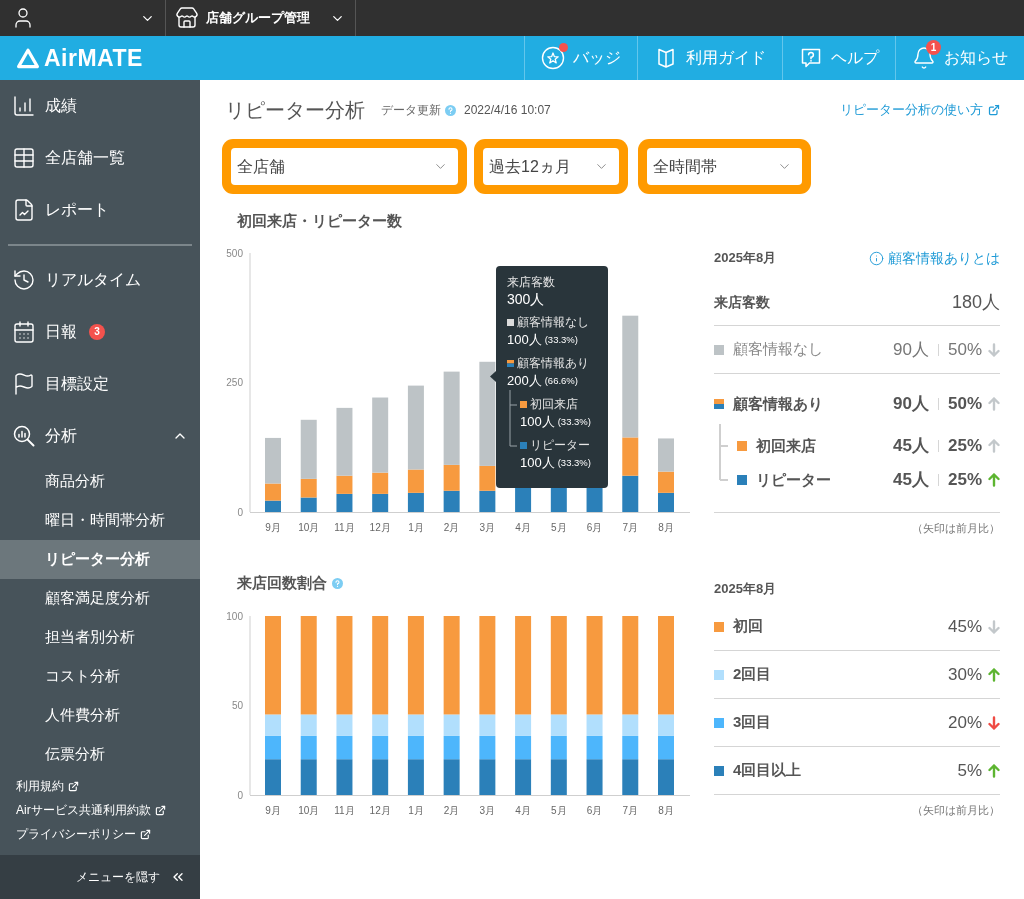 This screenshot has width=1024, height=899. What do you see at coordinates (234, 382) in the screenshot?
I see `tick-label: 250` at bounding box center [234, 382].